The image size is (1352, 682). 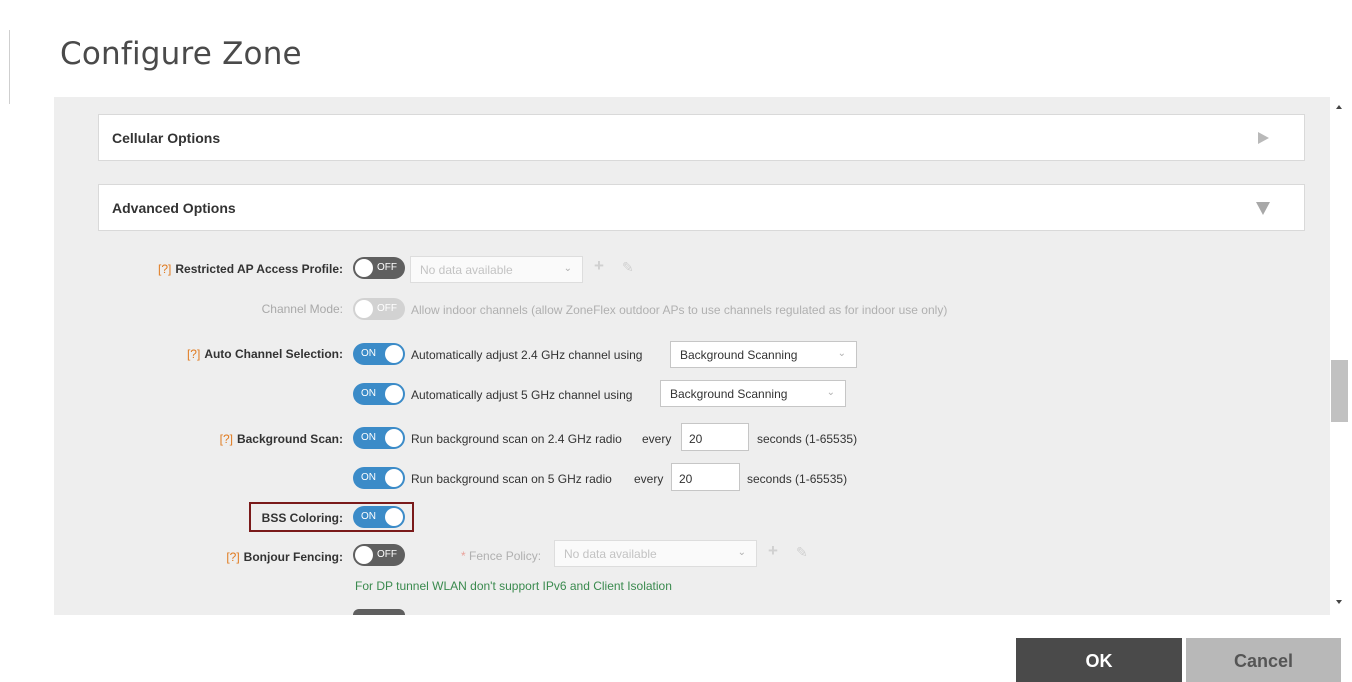 What do you see at coordinates (1263, 208) in the screenshot?
I see `collapse-arrow-icon` at bounding box center [1263, 208].